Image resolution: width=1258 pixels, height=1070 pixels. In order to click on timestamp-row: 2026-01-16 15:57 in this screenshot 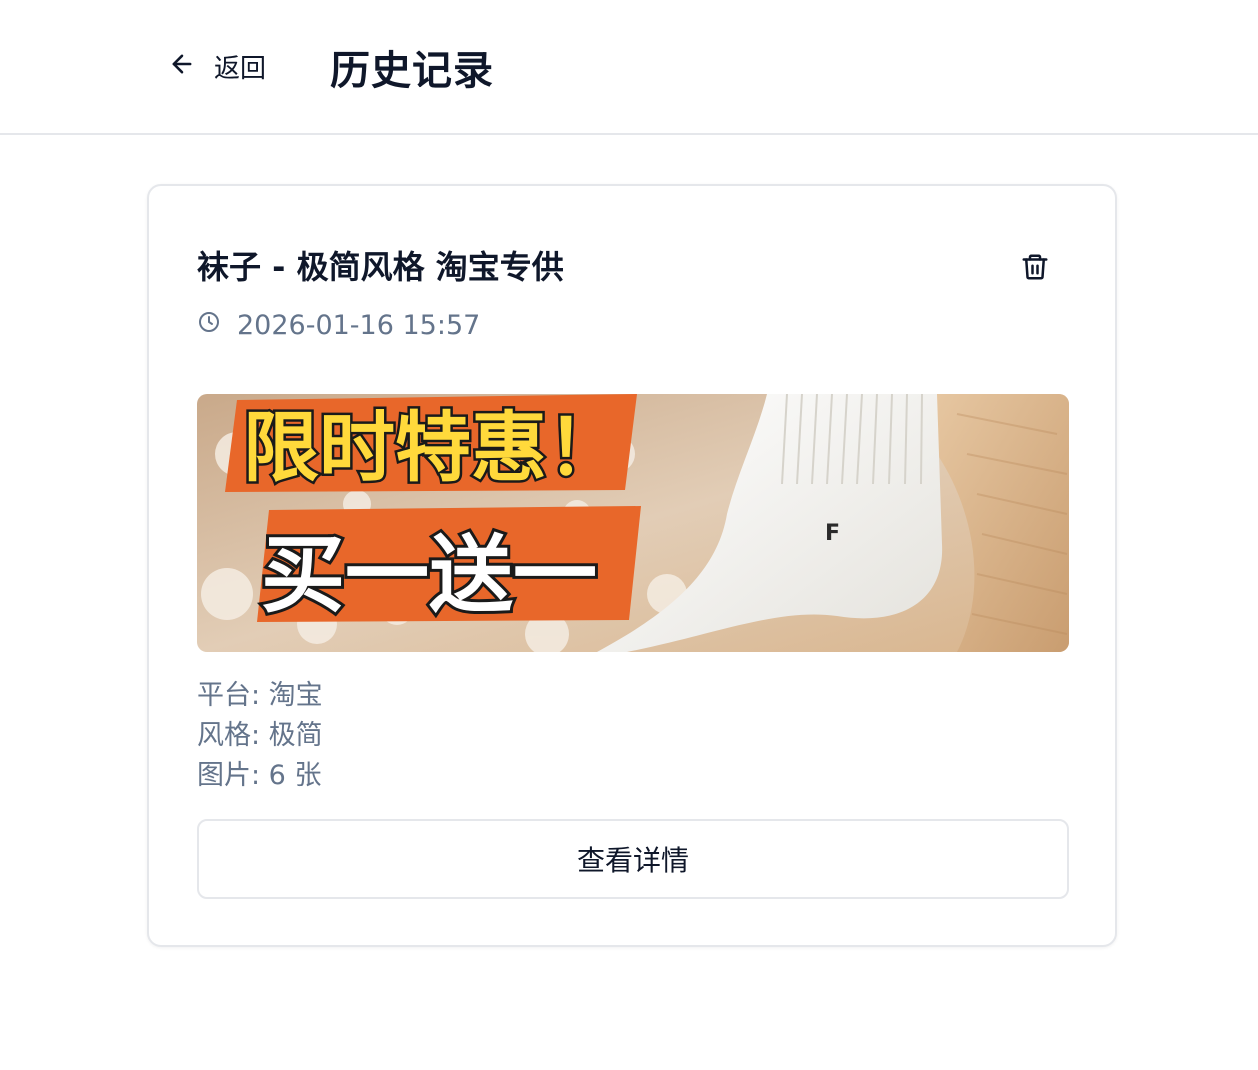, I will do `click(338, 325)`.